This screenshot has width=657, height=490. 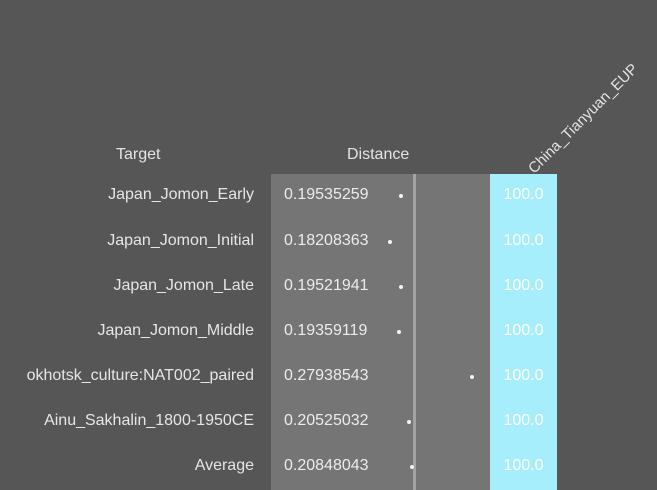 I want to click on distance-value: 0.19521941, so click(x=326, y=285).